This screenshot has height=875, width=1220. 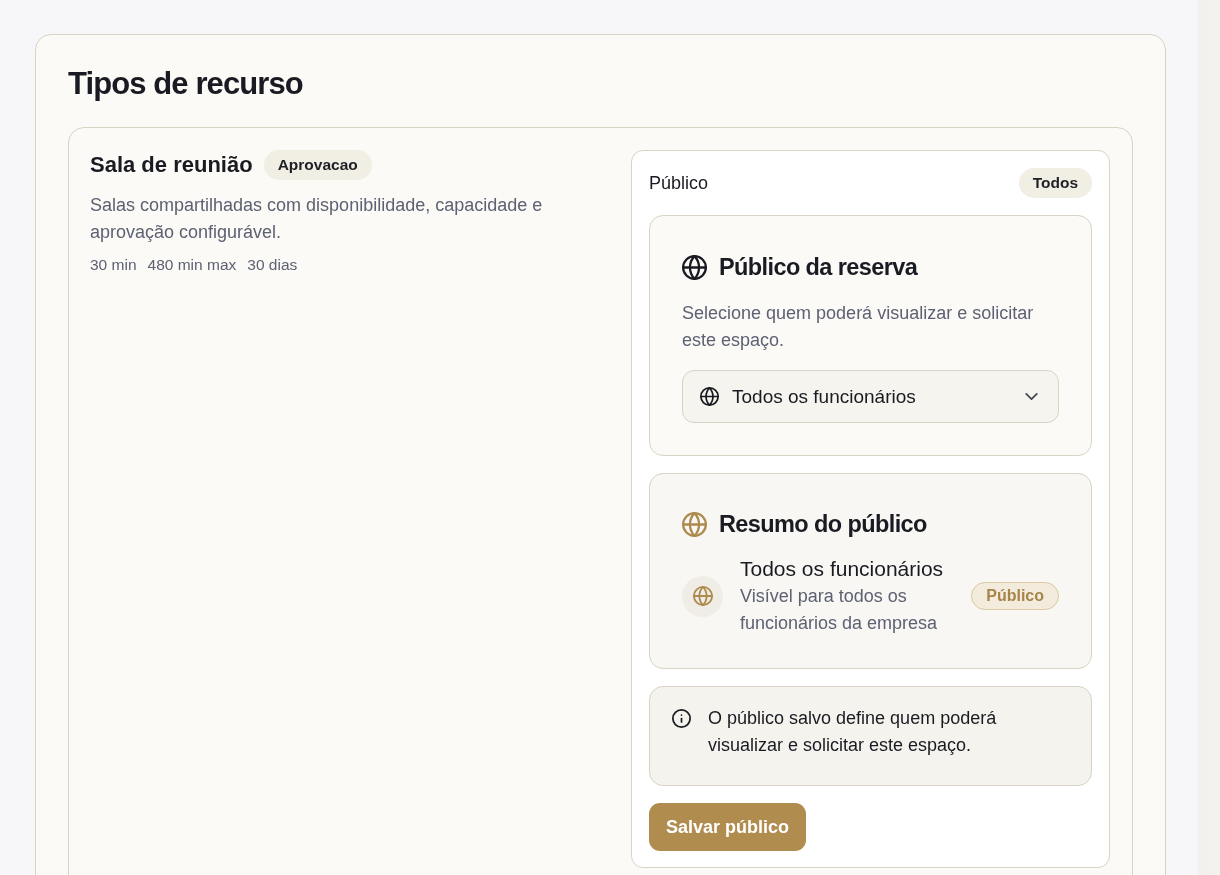 I want to click on approval-badge: Aprovacao, so click(x=317, y=165).